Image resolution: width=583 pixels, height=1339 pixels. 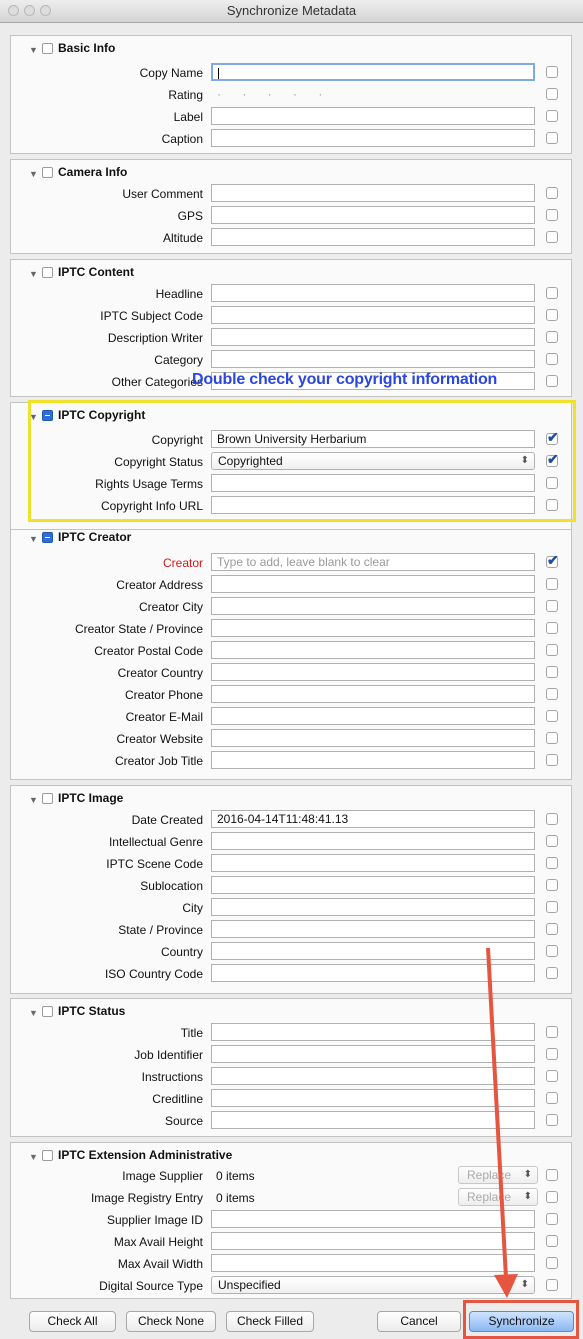 What do you see at coordinates (373, 359) in the screenshot?
I see `category-input` at bounding box center [373, 359].